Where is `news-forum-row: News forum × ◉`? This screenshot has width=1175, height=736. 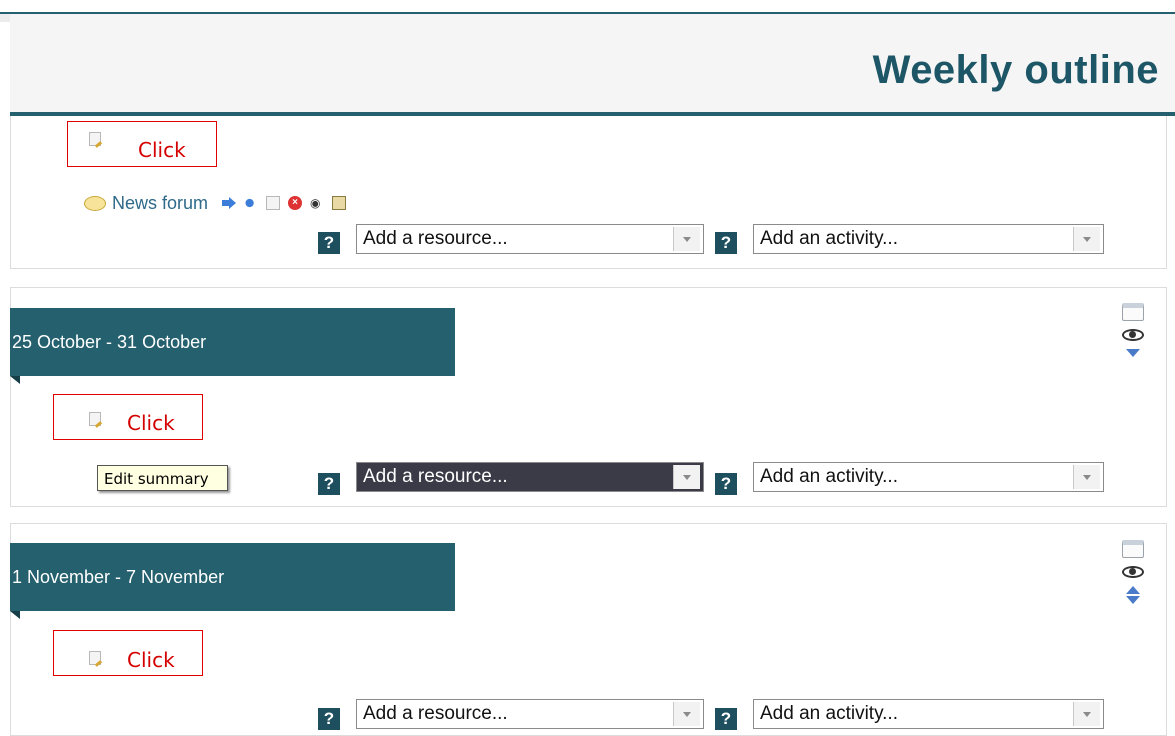 news-forum-row: News forum × ◉ is located at coordinates (217, 203).